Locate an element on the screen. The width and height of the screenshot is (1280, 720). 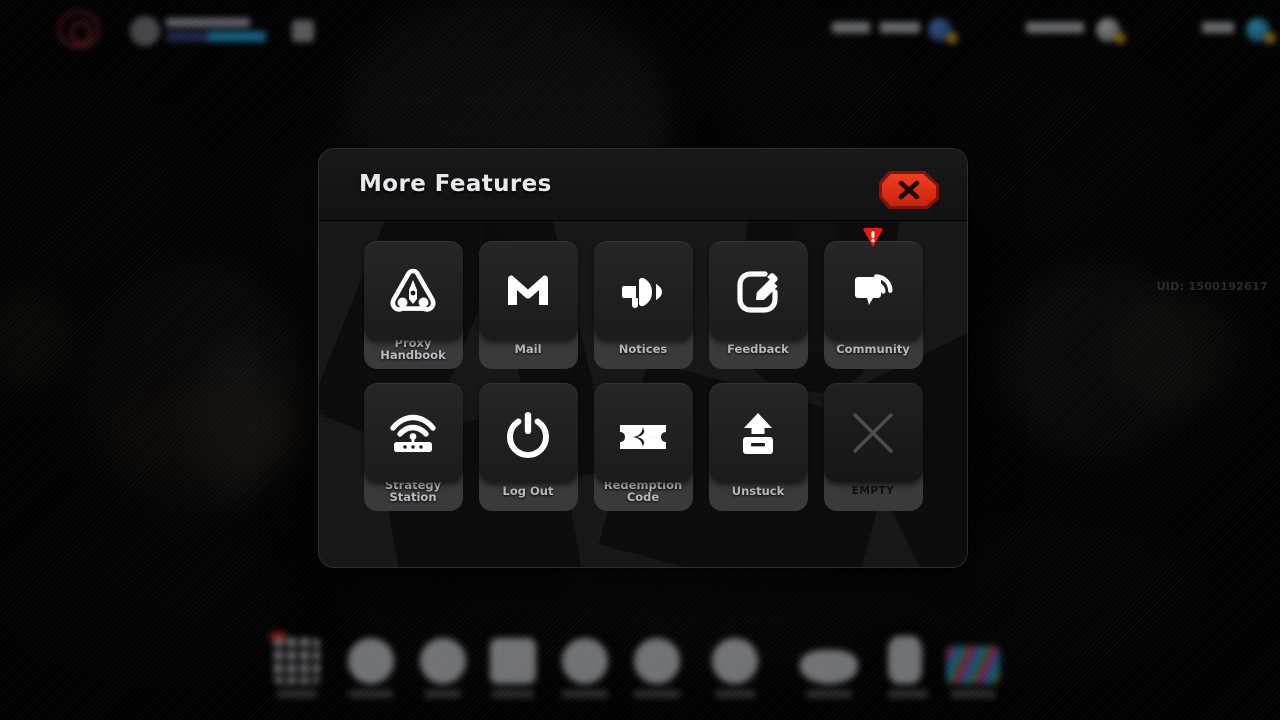
ticket-sparkle-icon is located at coordinates (643, 436).